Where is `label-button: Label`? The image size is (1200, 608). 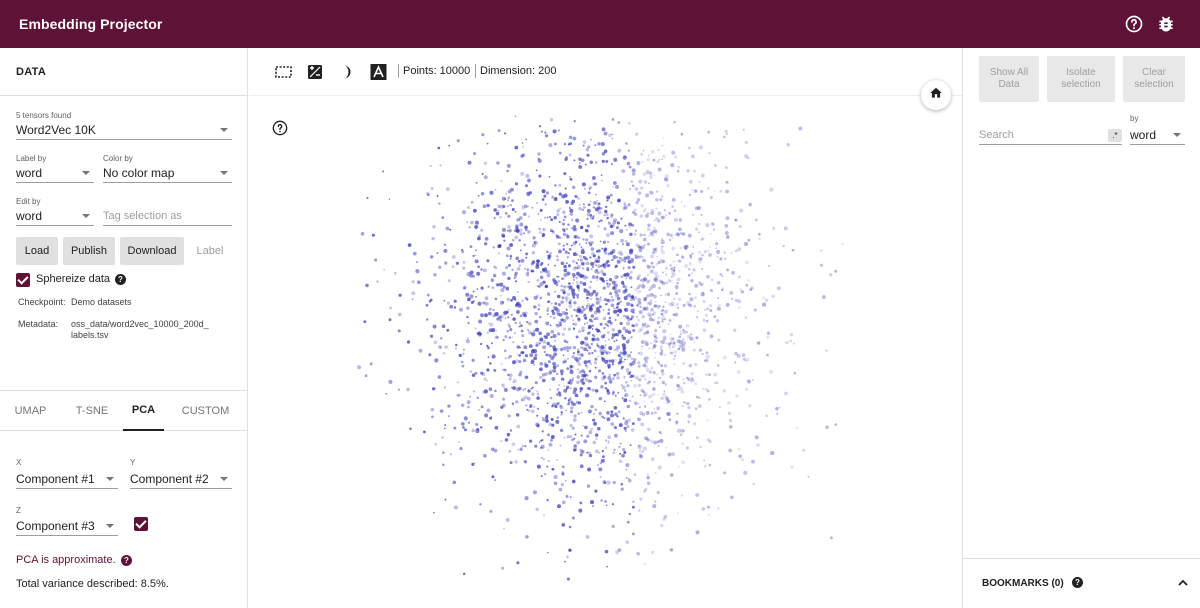
label-button: Label is located at coordinates (210, 251).